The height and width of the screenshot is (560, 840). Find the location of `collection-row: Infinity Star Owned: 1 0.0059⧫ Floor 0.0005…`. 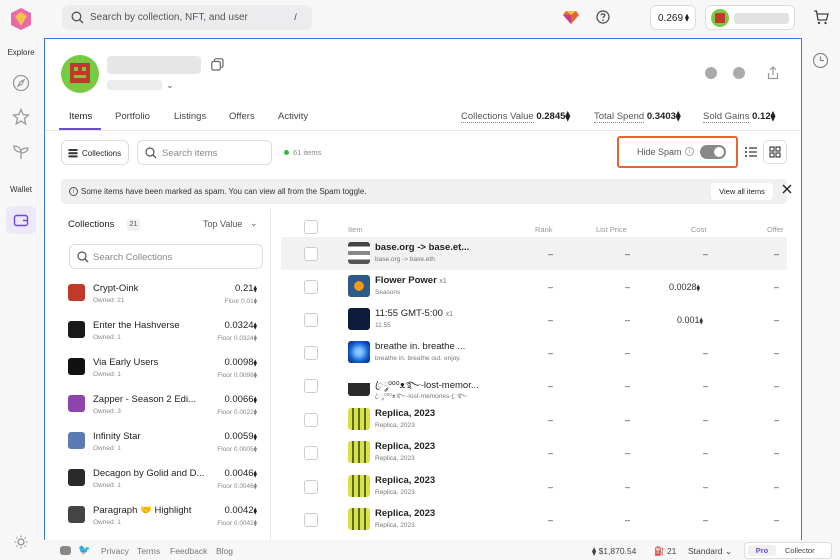

collection-row: Infinity Star Owned: 1 0.0059⧫ Floor 0.0005… is located at coordinates (162, 448).